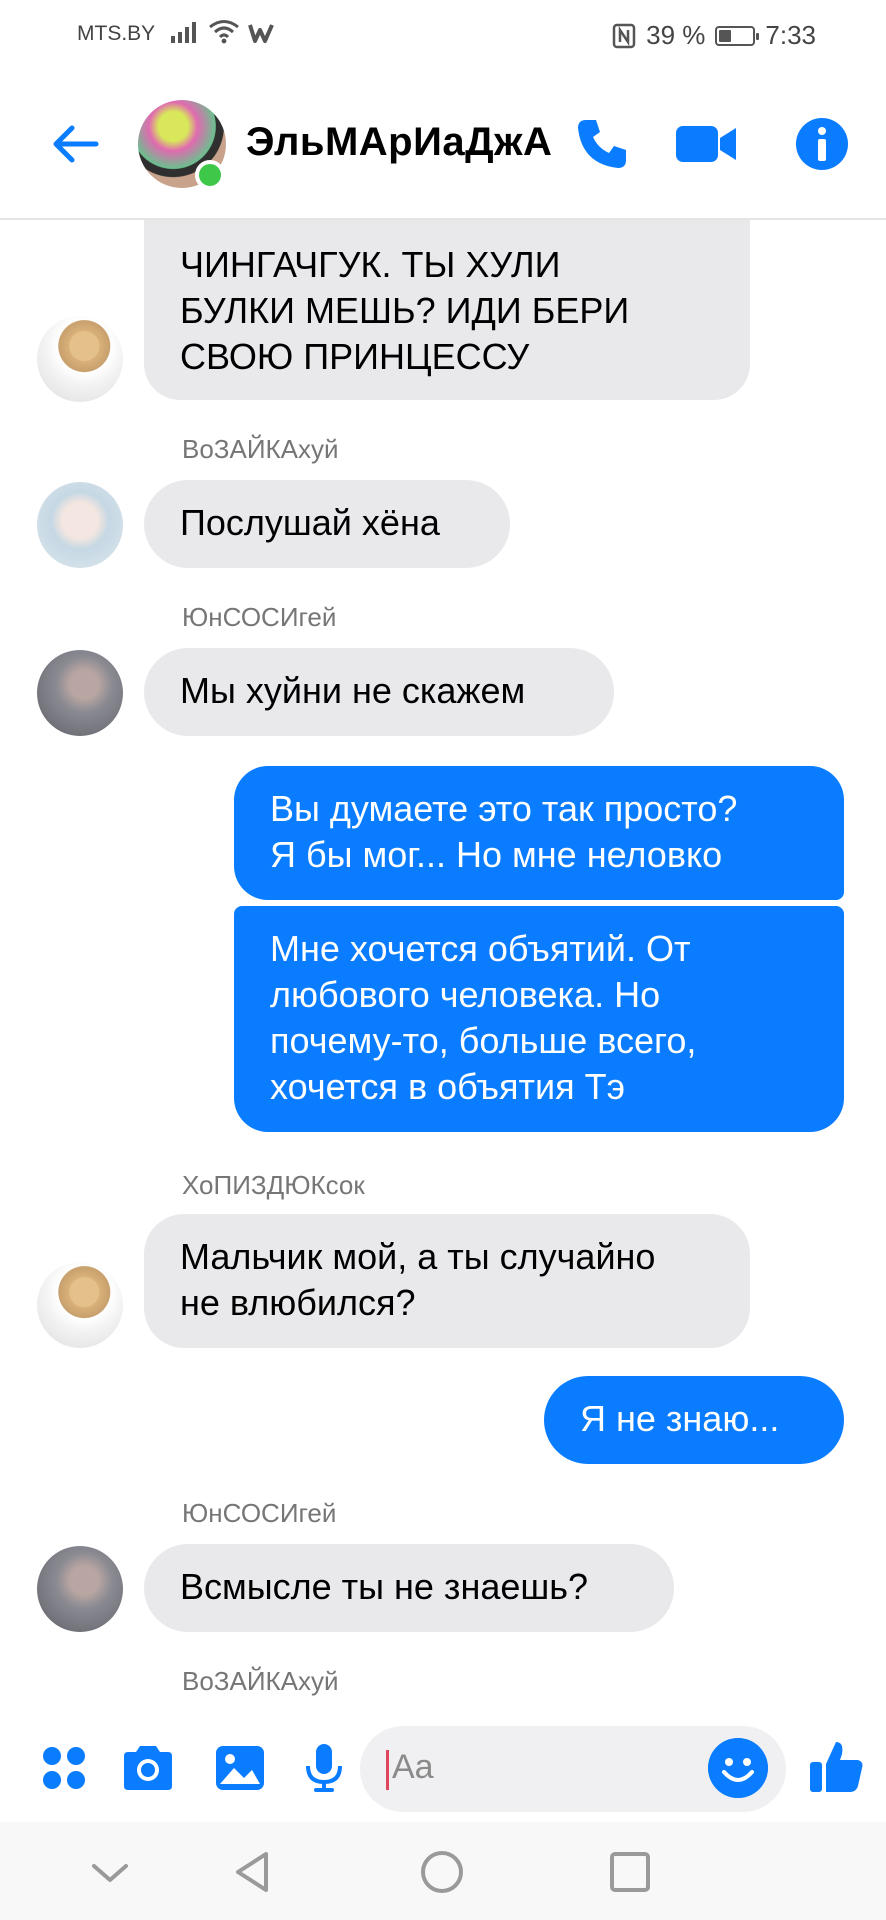 This screenshot has height=1920, width=886. What do you see at coordinates (725, 35) in the screenshot?
I see `battery-level` at bounding box center [725, 35].